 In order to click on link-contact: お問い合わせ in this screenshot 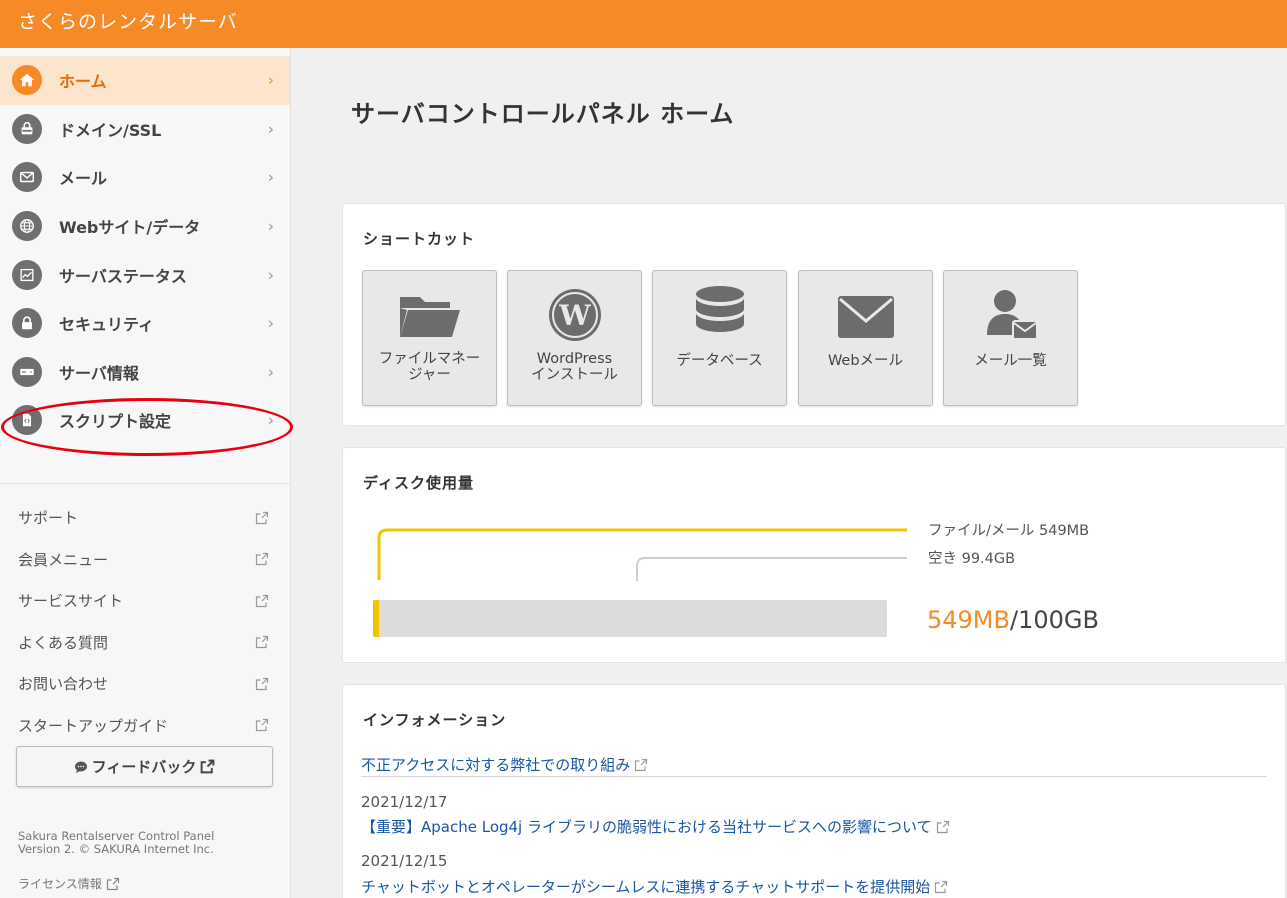, I will do `click(145, 684)`.